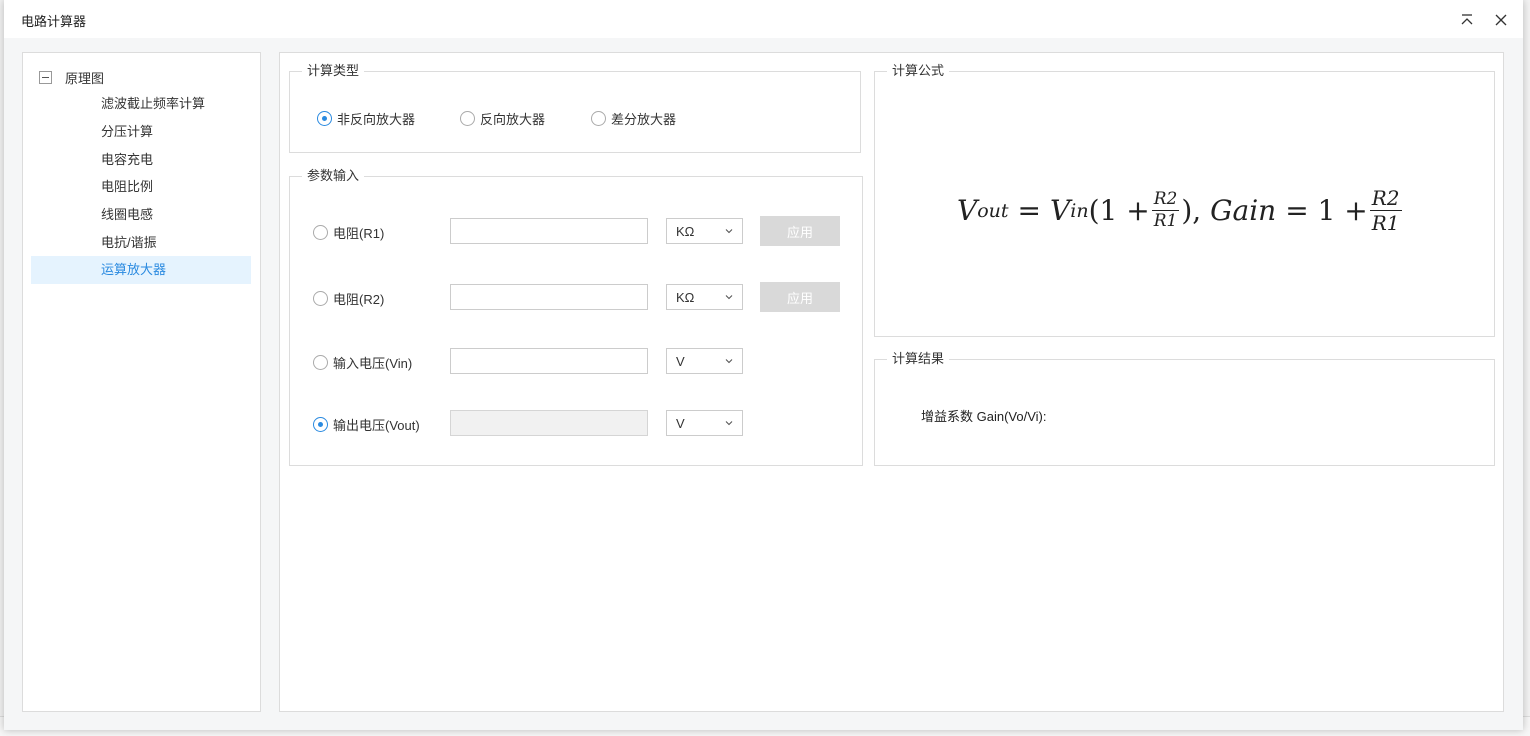 The width and height of the screenshot is (1530, 736). What do you see at coordinates (54, 21) in the screenshot?
I see `dialog-title: 电路计算器` at bounding box center [54, 21].